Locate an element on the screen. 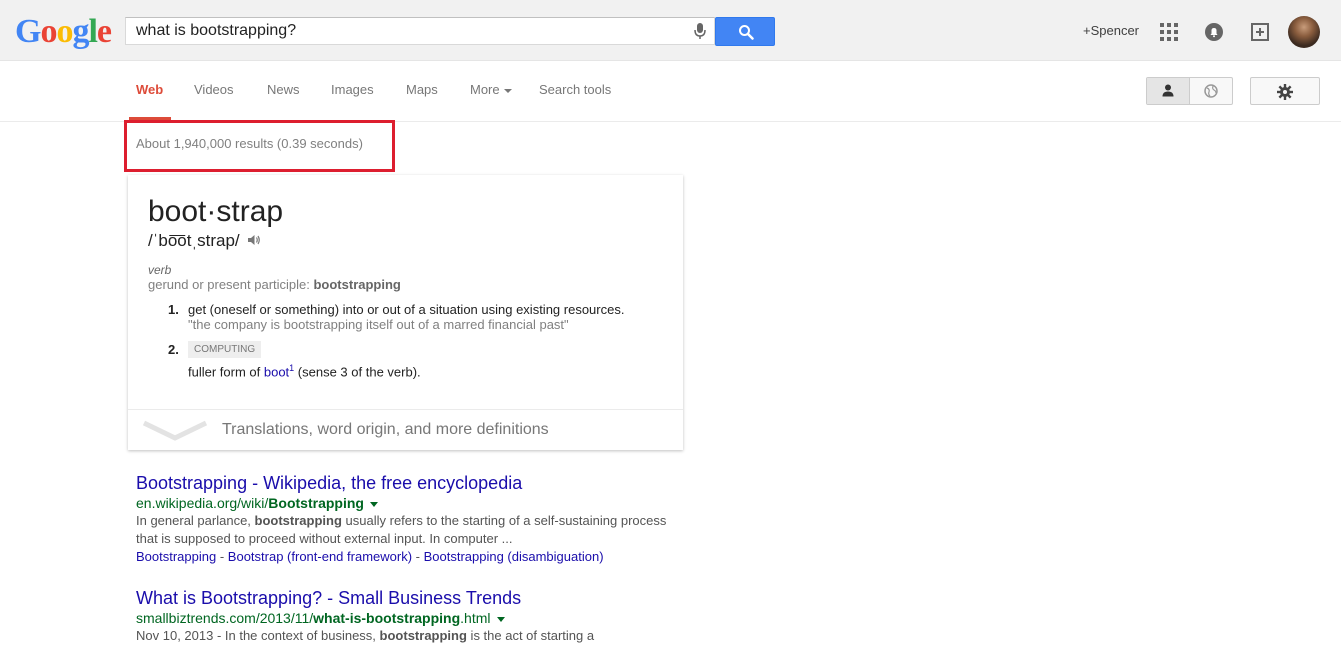 This screenshot has width=1341, height=645. settings-button is located at coordinates (1285, 91).